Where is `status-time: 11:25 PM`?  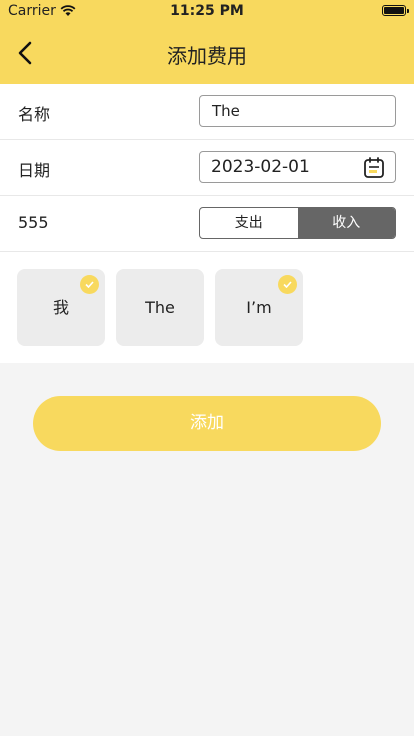 status-time: 11:25 PM is located at coordinates (207, 11).